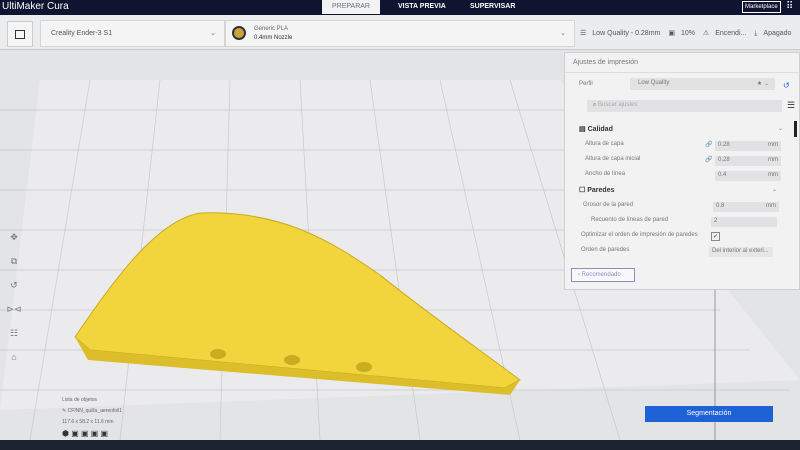 The width and height of the screenshot is (800, 450). I want to click on setting-label: Grosor de la pared, so click(608, 205).